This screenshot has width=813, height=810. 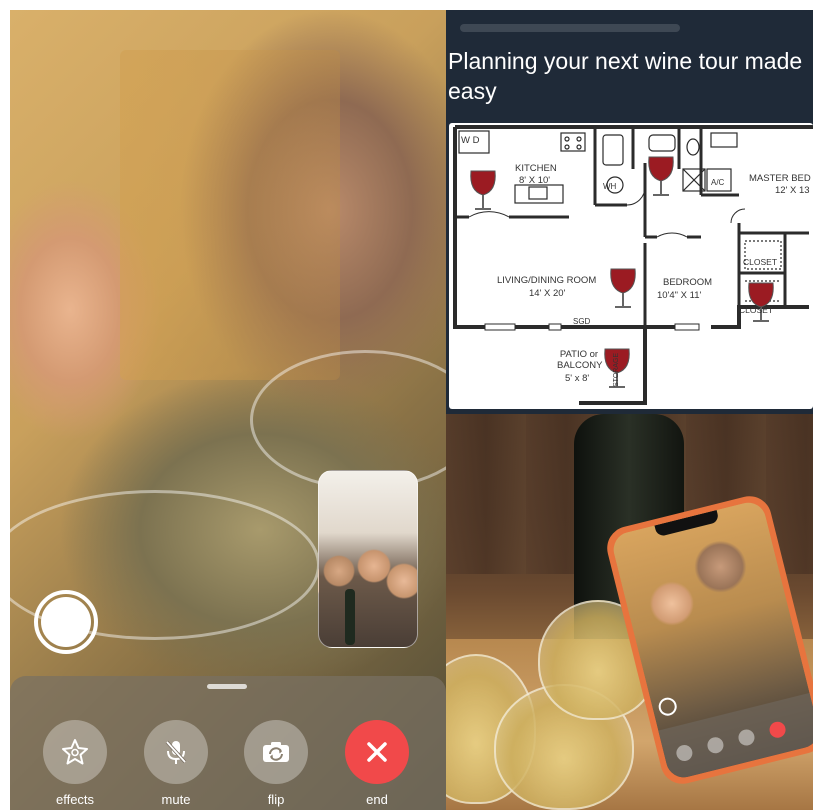 I want to click on live-photo-capture-button, so click(x=66, y=622).